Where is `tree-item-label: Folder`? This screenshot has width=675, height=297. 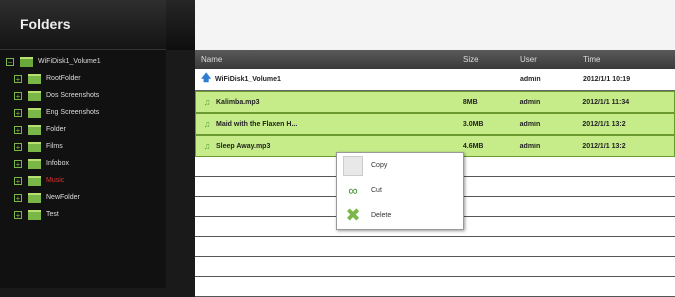
tree-item-label: Folder is located at coordinates (56, 129).